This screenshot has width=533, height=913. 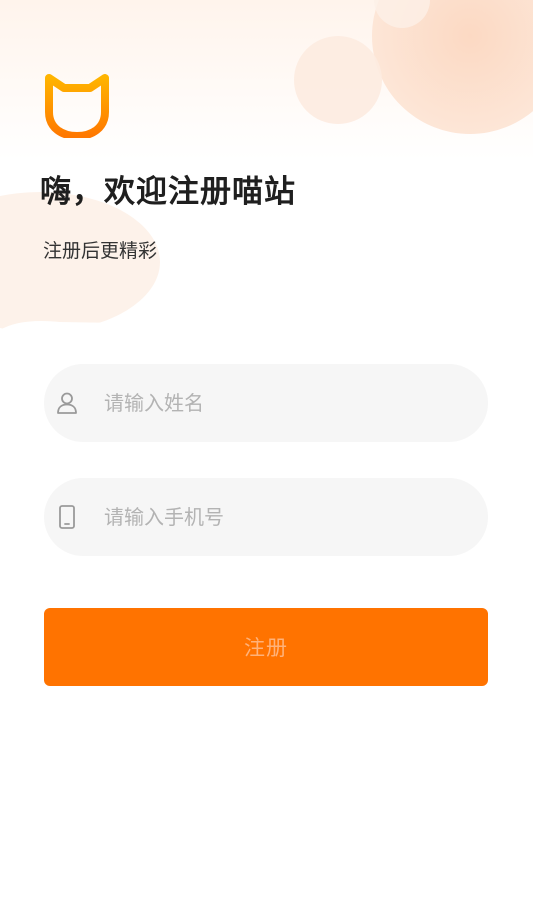 I want to click on name-input, so click(x=284, y=403).